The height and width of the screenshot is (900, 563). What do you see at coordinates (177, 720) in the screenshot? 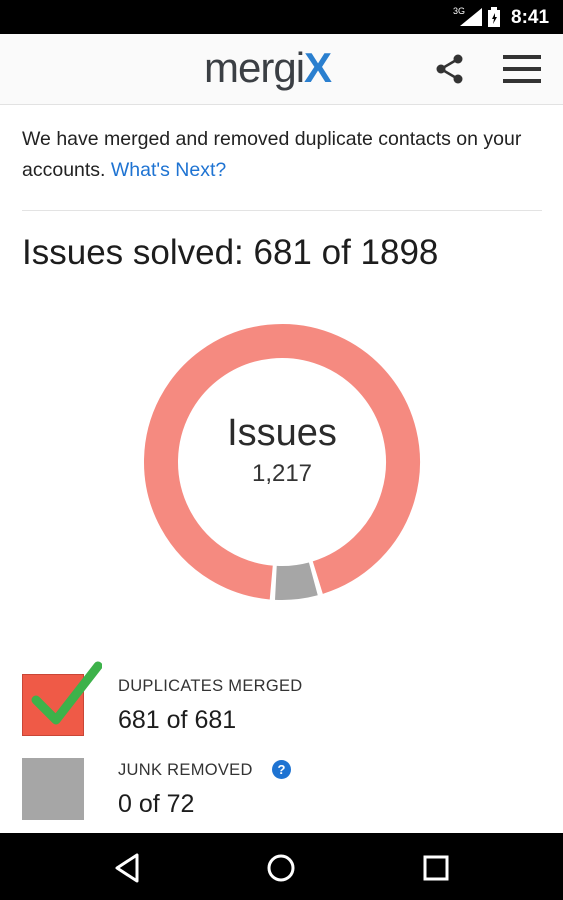
I see `duplicates-merged-value: 681 of 681` at bounding box center [177, 720].